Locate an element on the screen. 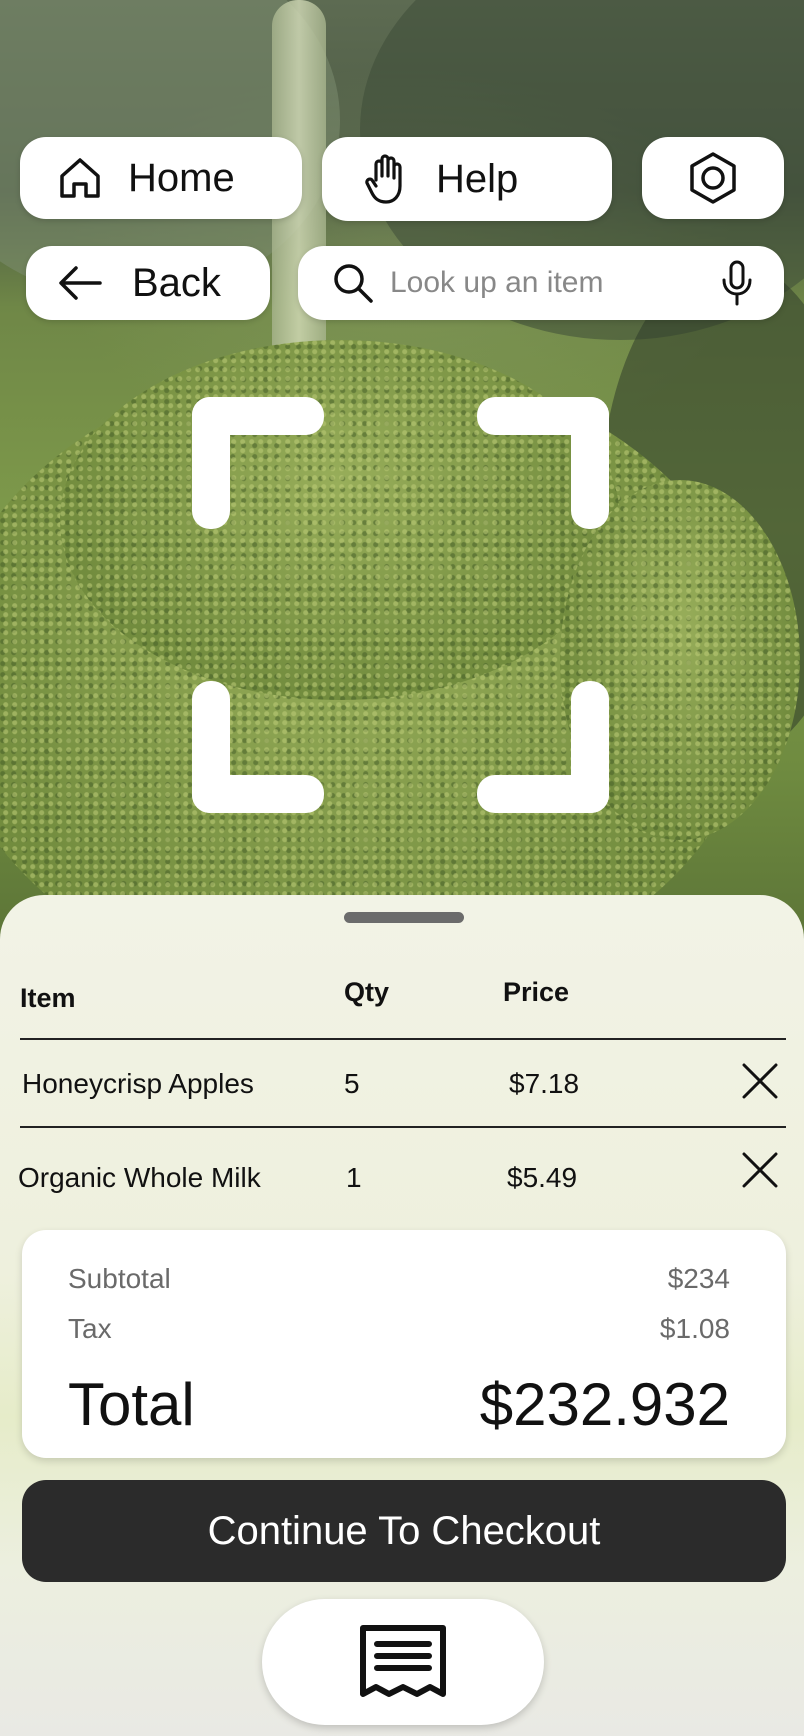 The image size is (804, 1736). sheet-drag-handle is located at coordinates (404, 917).